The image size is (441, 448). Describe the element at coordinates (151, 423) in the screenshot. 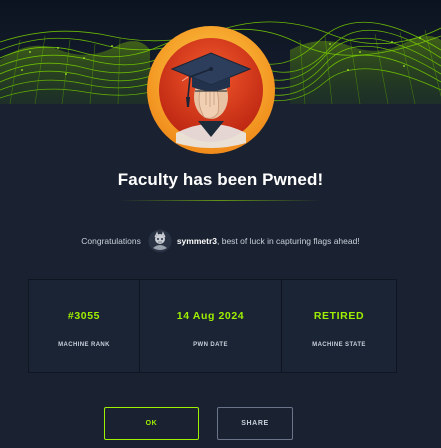

I see `ok-button: OK` at that location.